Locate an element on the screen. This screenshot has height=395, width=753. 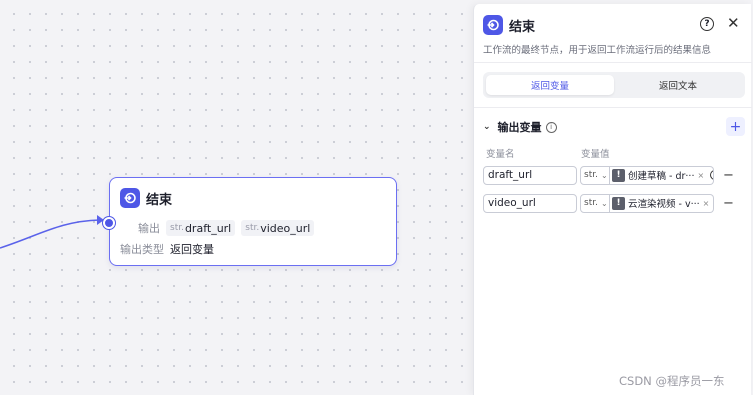
output-section-header: ⌄ 输出变量 i is located at coordinates (520, 127).